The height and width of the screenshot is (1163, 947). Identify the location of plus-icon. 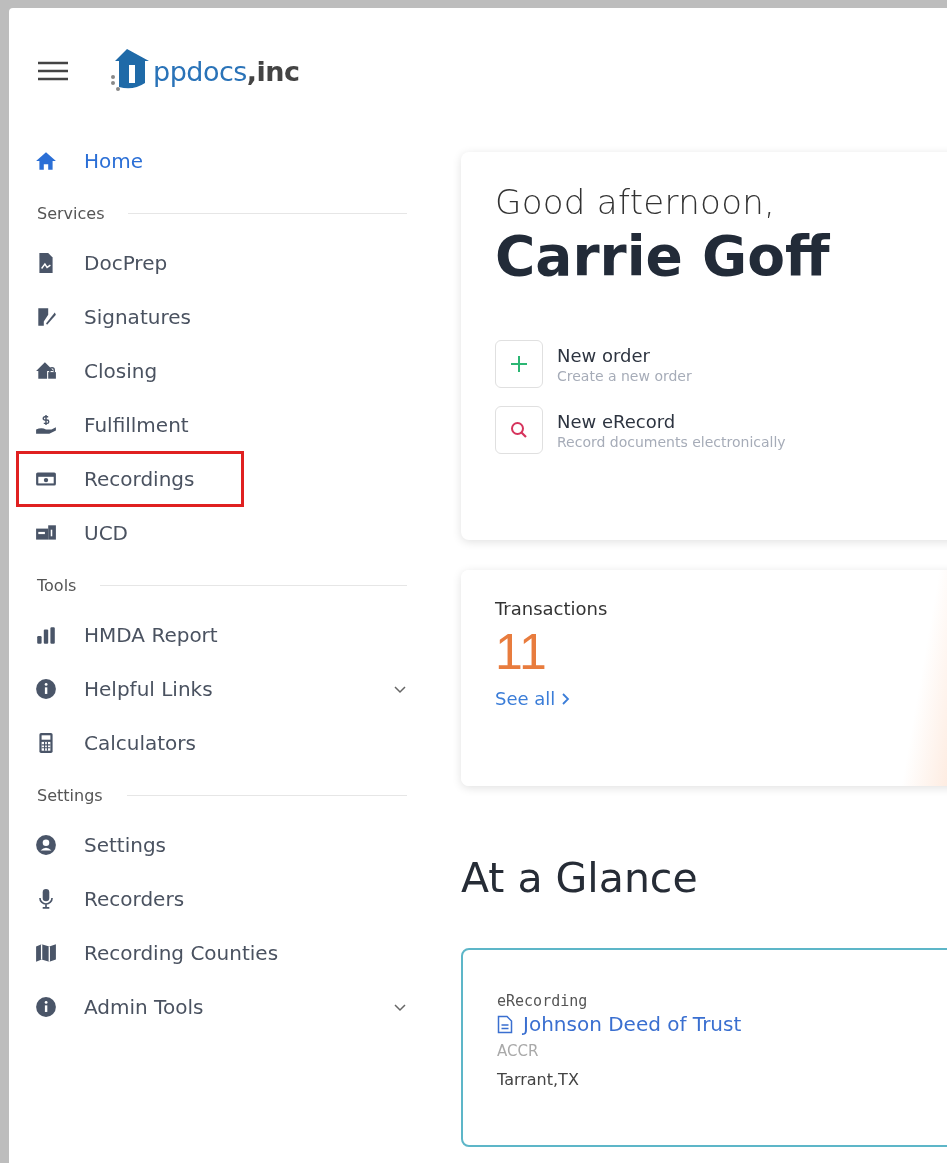
(519, 364).